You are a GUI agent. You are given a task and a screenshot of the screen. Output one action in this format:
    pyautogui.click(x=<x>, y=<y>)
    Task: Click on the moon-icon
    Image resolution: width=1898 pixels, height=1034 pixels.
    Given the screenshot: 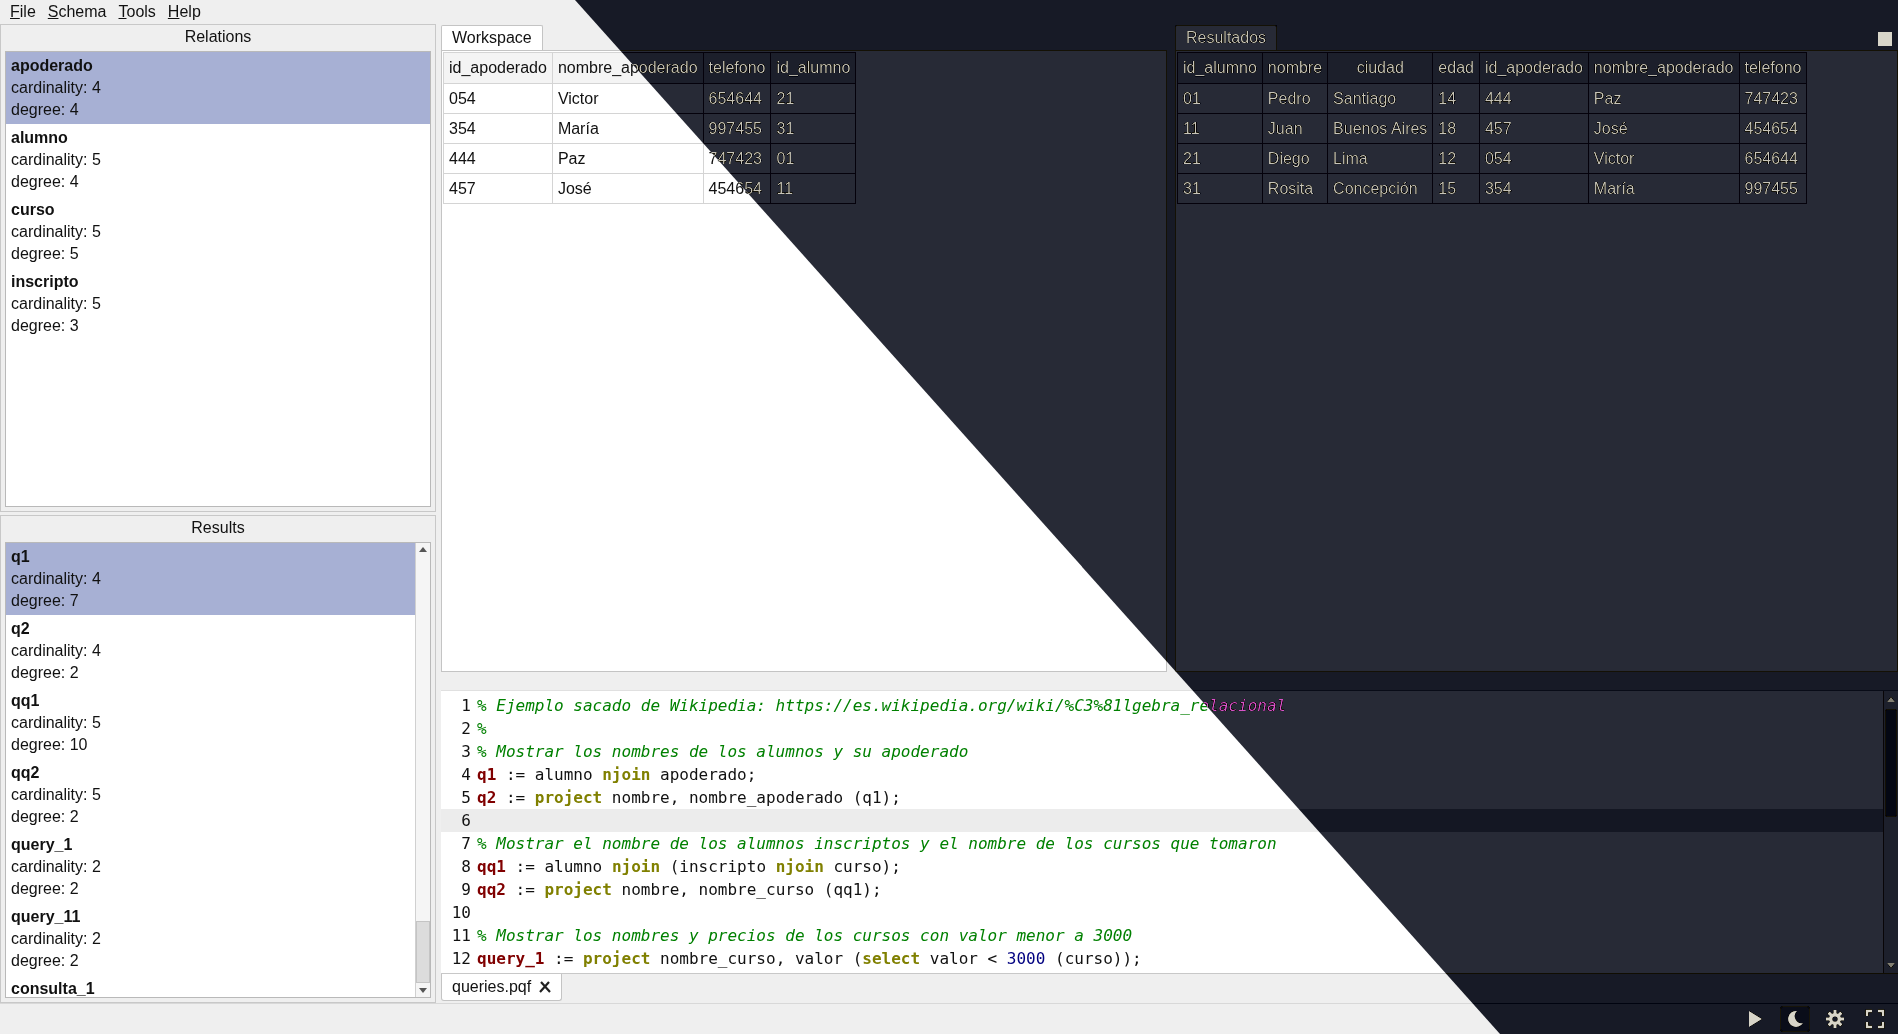 What is the action you would take?
    pyautogui.click(x=1795, y=1019)
    